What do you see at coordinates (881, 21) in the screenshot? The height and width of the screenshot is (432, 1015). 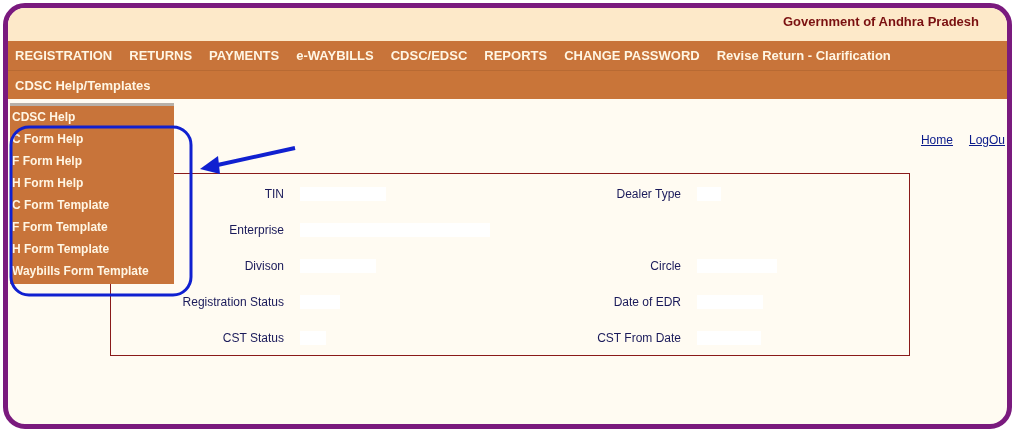 I see `header-title: Government of Andhra Pradesh` at bounding box center [881, 21].